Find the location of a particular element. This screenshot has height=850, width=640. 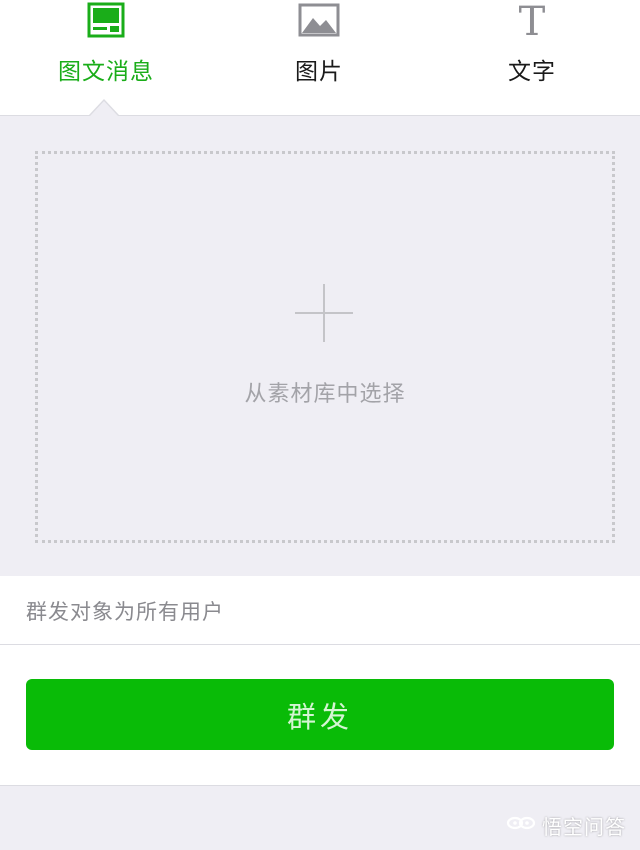

tab-label: 图片 is located at coordinates (319, 72).